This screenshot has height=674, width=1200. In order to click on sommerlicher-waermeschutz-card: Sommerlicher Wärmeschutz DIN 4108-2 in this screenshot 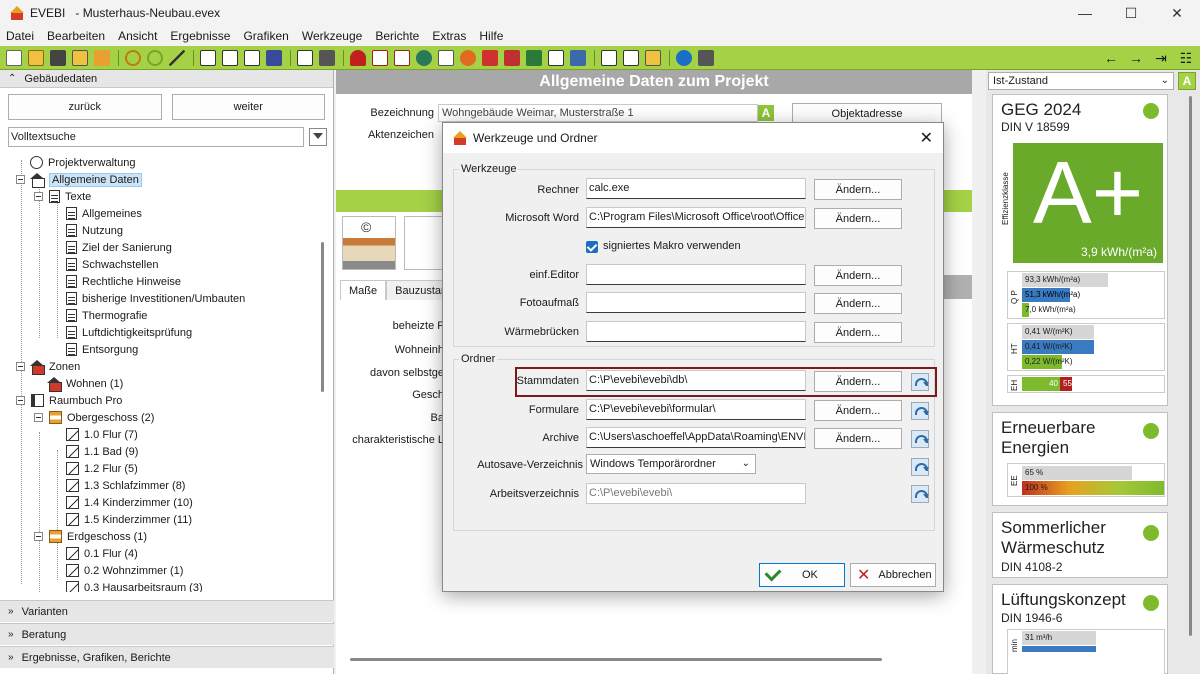, I will do `click(1080, 545)`.